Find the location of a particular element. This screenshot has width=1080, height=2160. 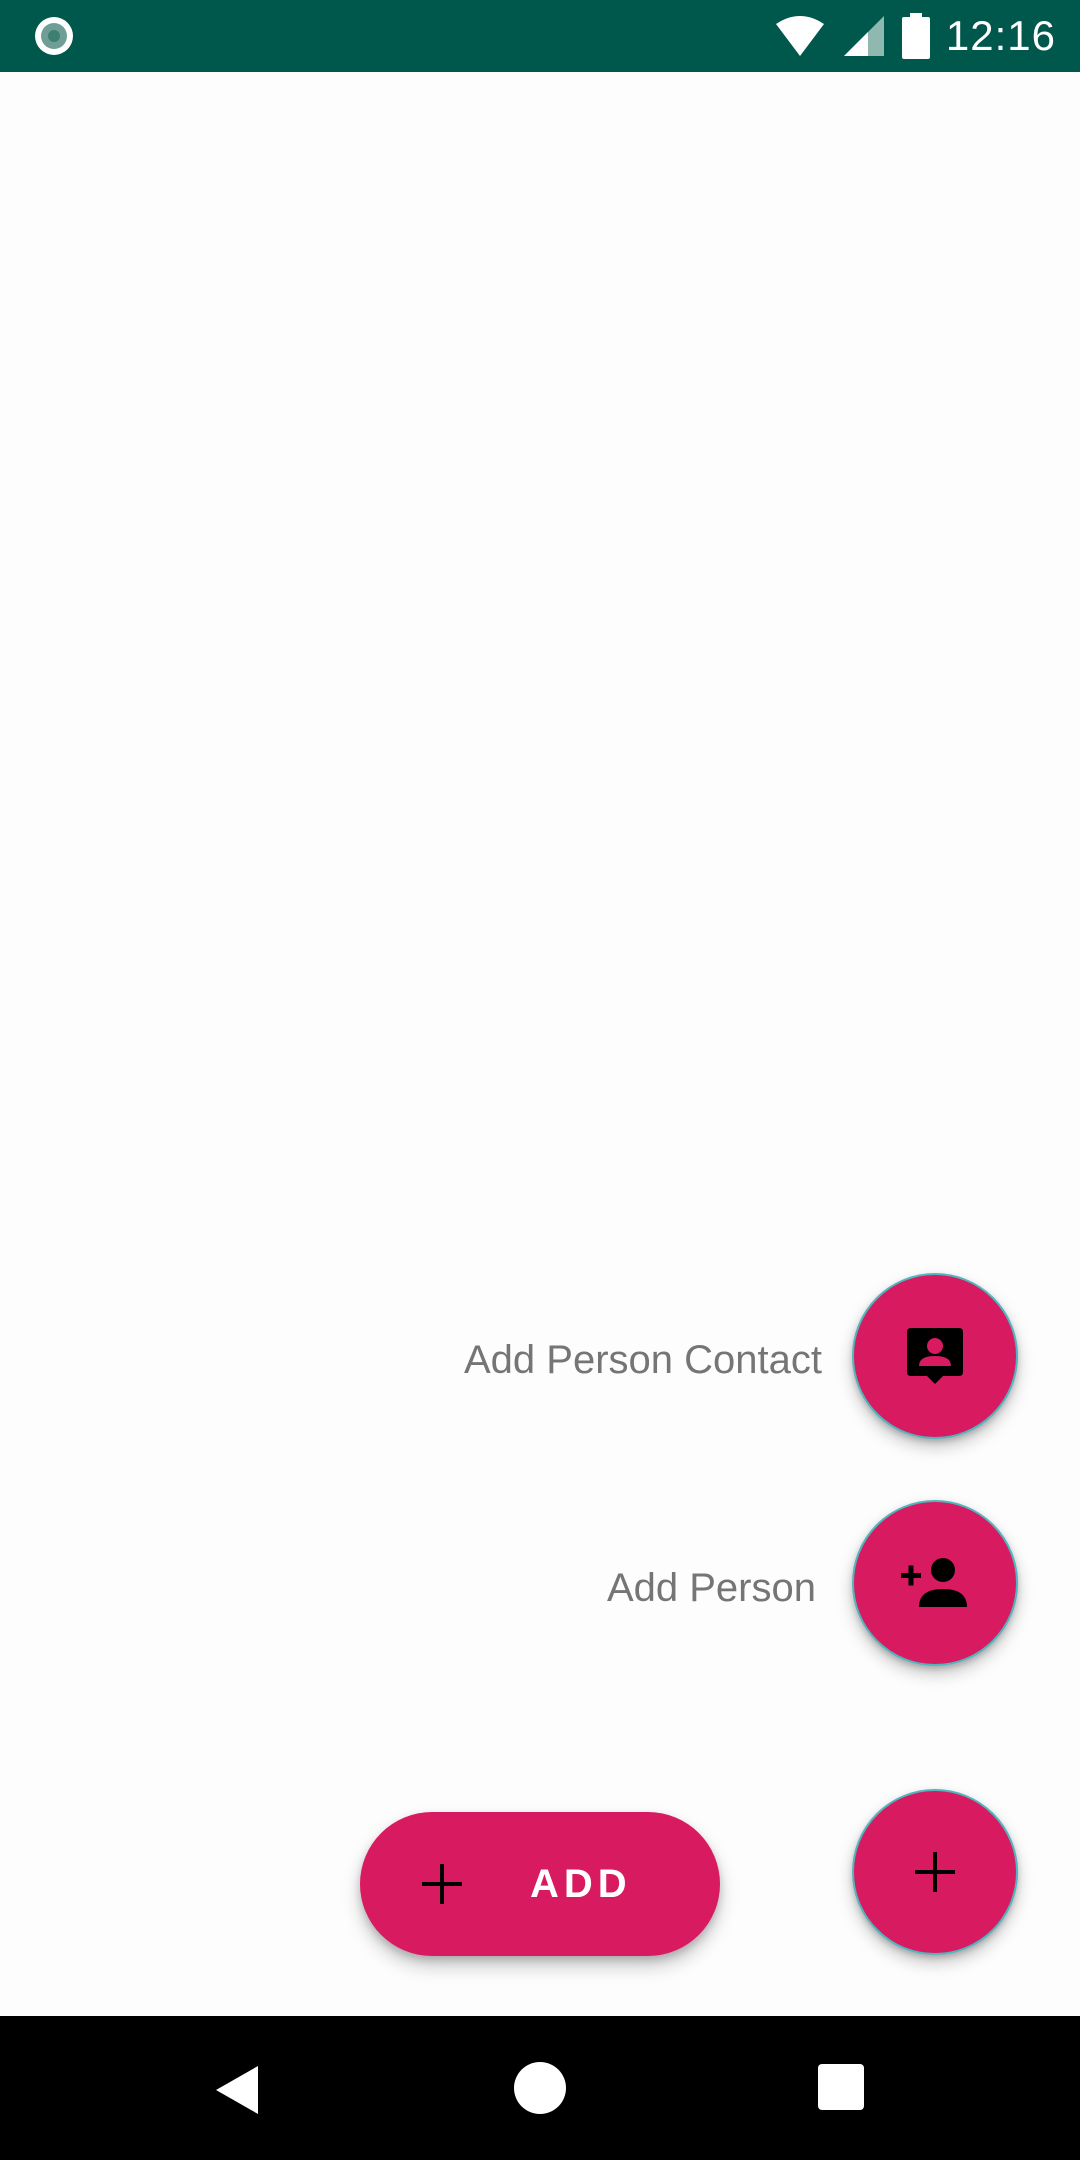

person-add-icon is located at coordinates (934, 1582).